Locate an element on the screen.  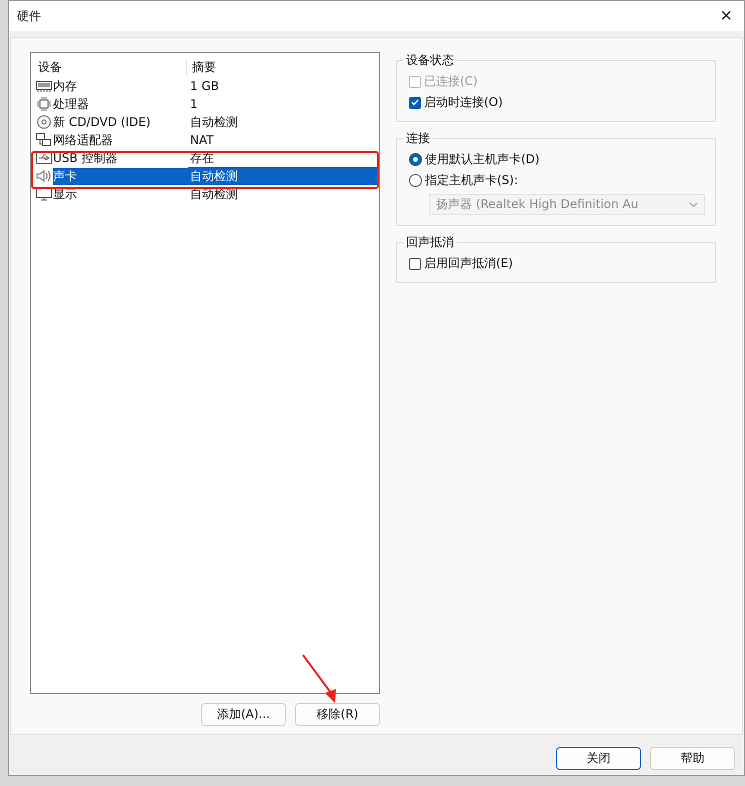
device-summary: NAT is located at coordinates (201, 140).